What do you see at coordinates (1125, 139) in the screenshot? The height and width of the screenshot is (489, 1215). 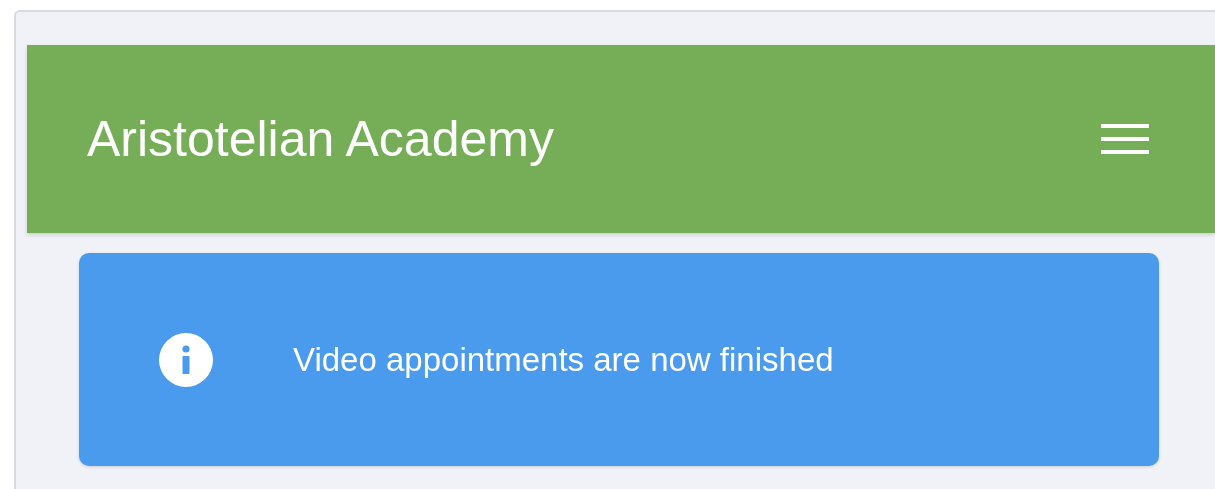 I see `menu-icon` at bounding box center [1125, 139].